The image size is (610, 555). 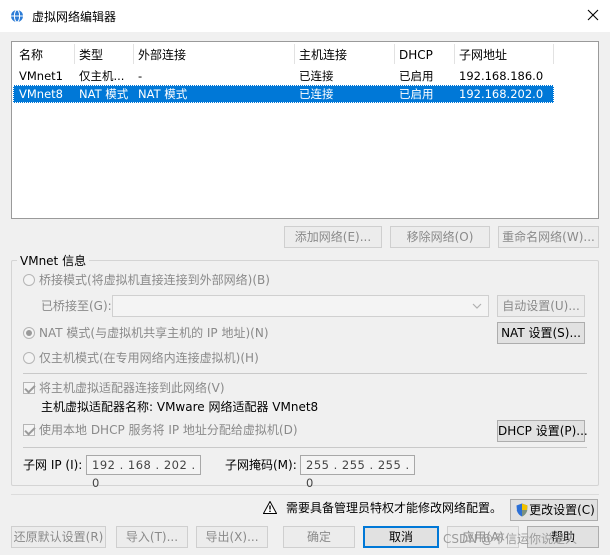 I want to click on remove-network-button: 移除网络(O), so click(x=440, y=237).